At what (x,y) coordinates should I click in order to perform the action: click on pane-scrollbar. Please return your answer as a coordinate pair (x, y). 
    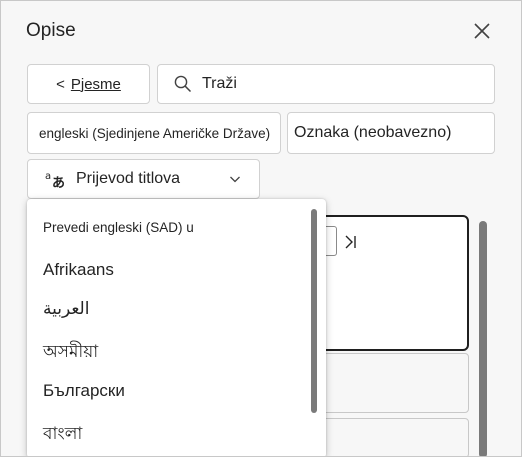
    Looking at the image, I should click on (483, 338).